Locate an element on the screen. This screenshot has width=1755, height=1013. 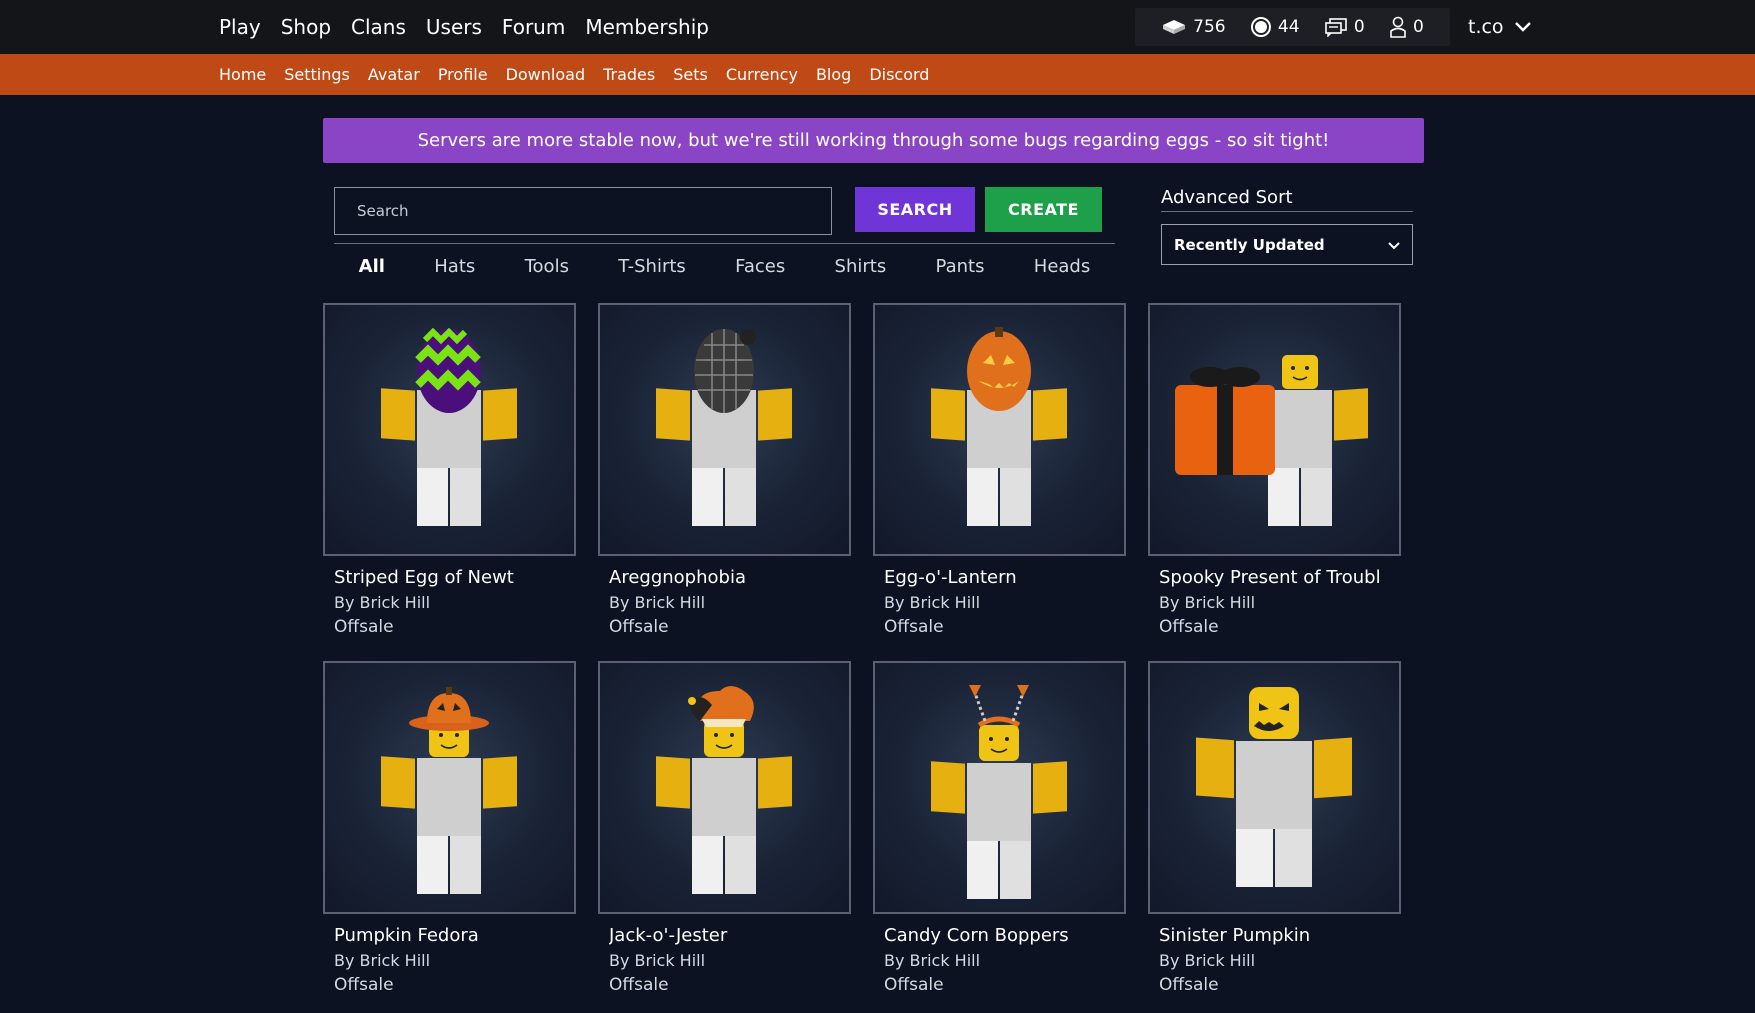
nav-forum: Forum is located at coordinates (533, 27).